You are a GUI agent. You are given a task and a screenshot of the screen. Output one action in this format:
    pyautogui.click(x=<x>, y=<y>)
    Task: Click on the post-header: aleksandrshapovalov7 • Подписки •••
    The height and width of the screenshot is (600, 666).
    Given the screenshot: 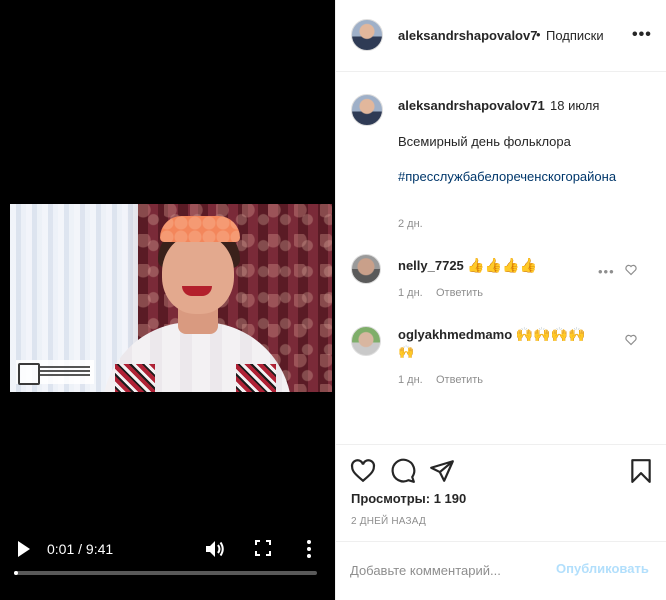 What is the action you would take?
    pyautogui.click(x=501, y=36)
    